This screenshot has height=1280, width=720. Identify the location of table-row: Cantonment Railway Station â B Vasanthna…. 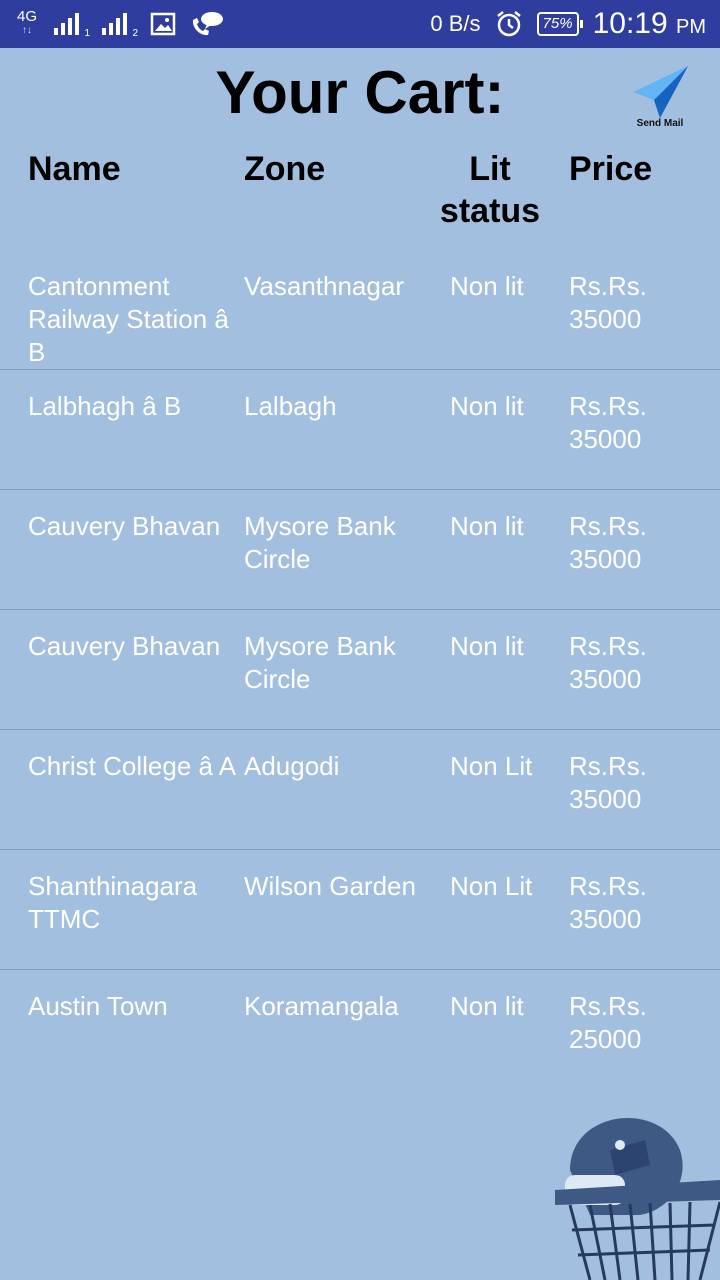
(360, 310).